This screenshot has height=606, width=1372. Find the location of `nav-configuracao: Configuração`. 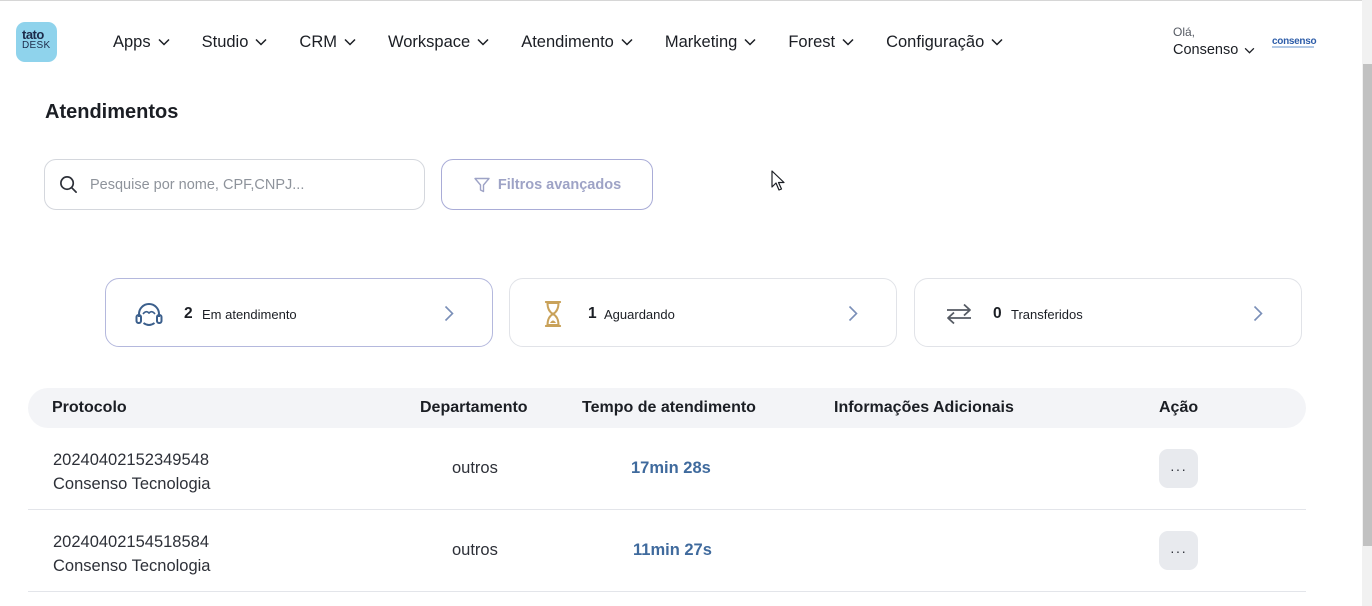

nav-configuracao: Configuração is located at coordinates (944, 42).